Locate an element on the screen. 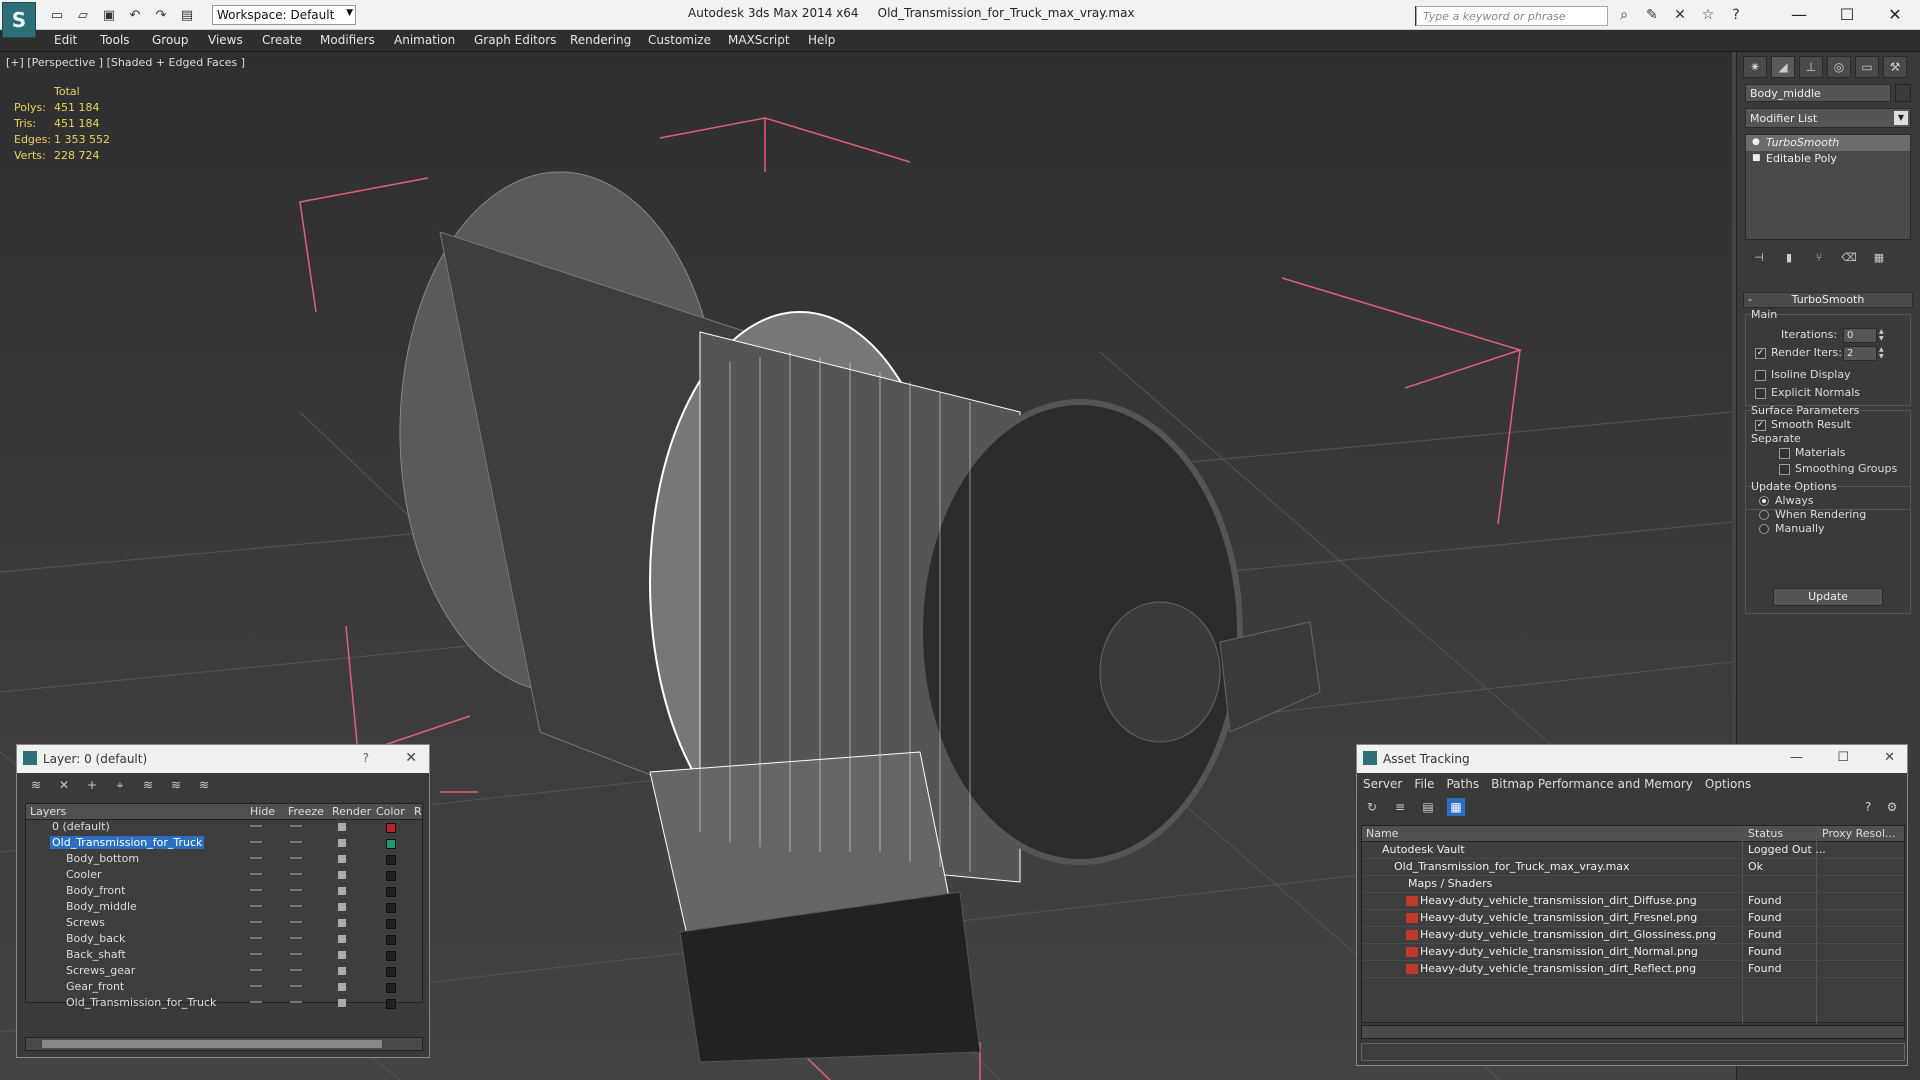  freeze-all-layers-icon: ≋ is located at coordinates (204, 785).